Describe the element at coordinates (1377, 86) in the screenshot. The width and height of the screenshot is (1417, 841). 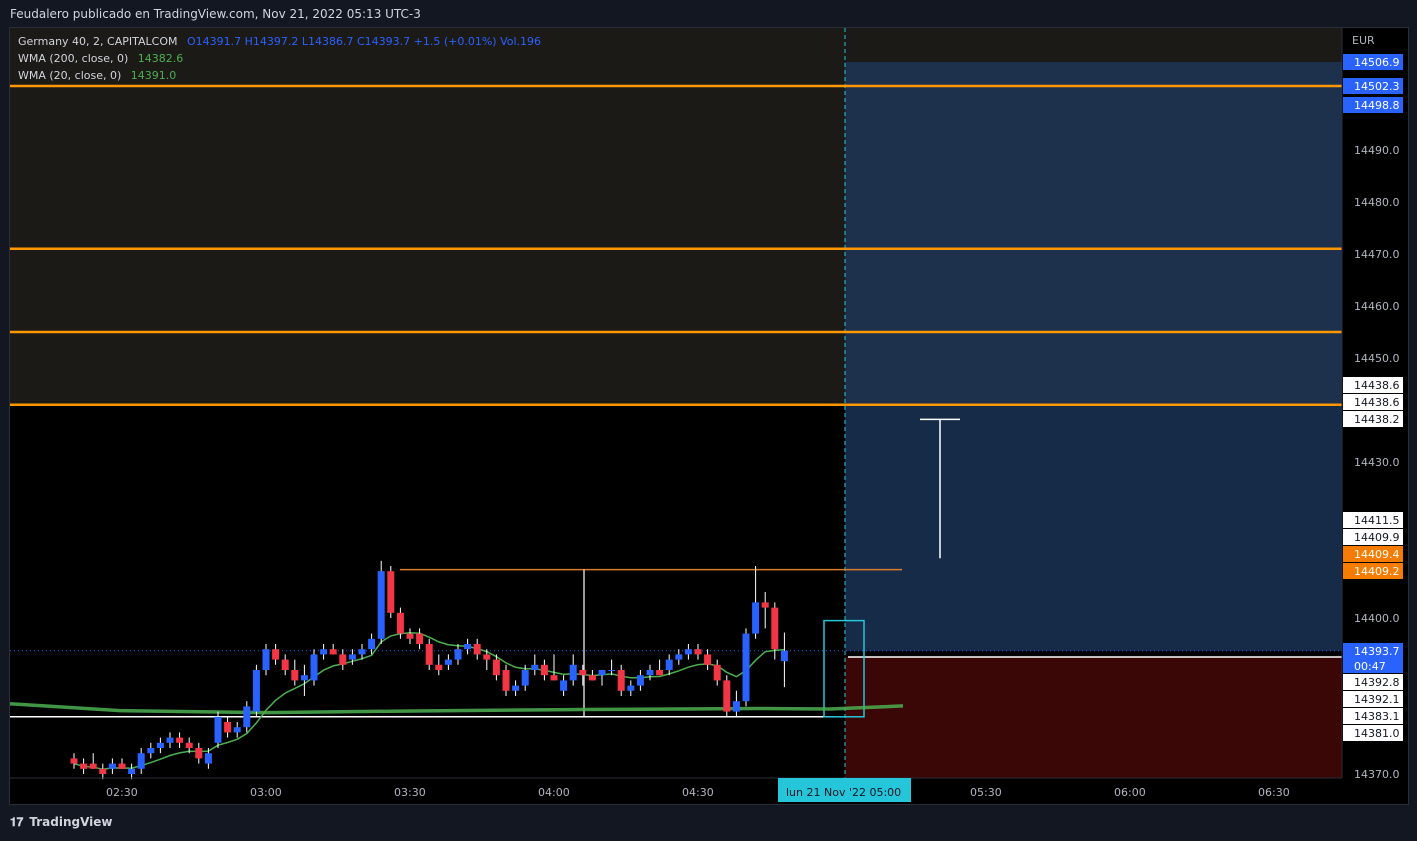
I see `price-label: 14502.3` at that location.